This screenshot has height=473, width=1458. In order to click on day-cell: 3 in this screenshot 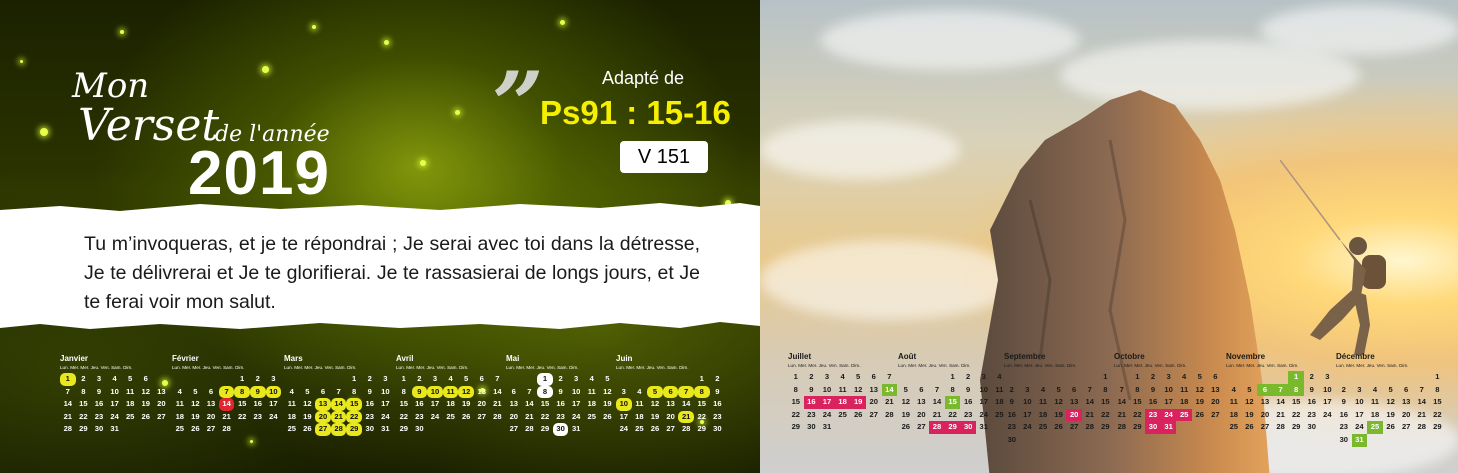, I will do `click(623, 391)`.